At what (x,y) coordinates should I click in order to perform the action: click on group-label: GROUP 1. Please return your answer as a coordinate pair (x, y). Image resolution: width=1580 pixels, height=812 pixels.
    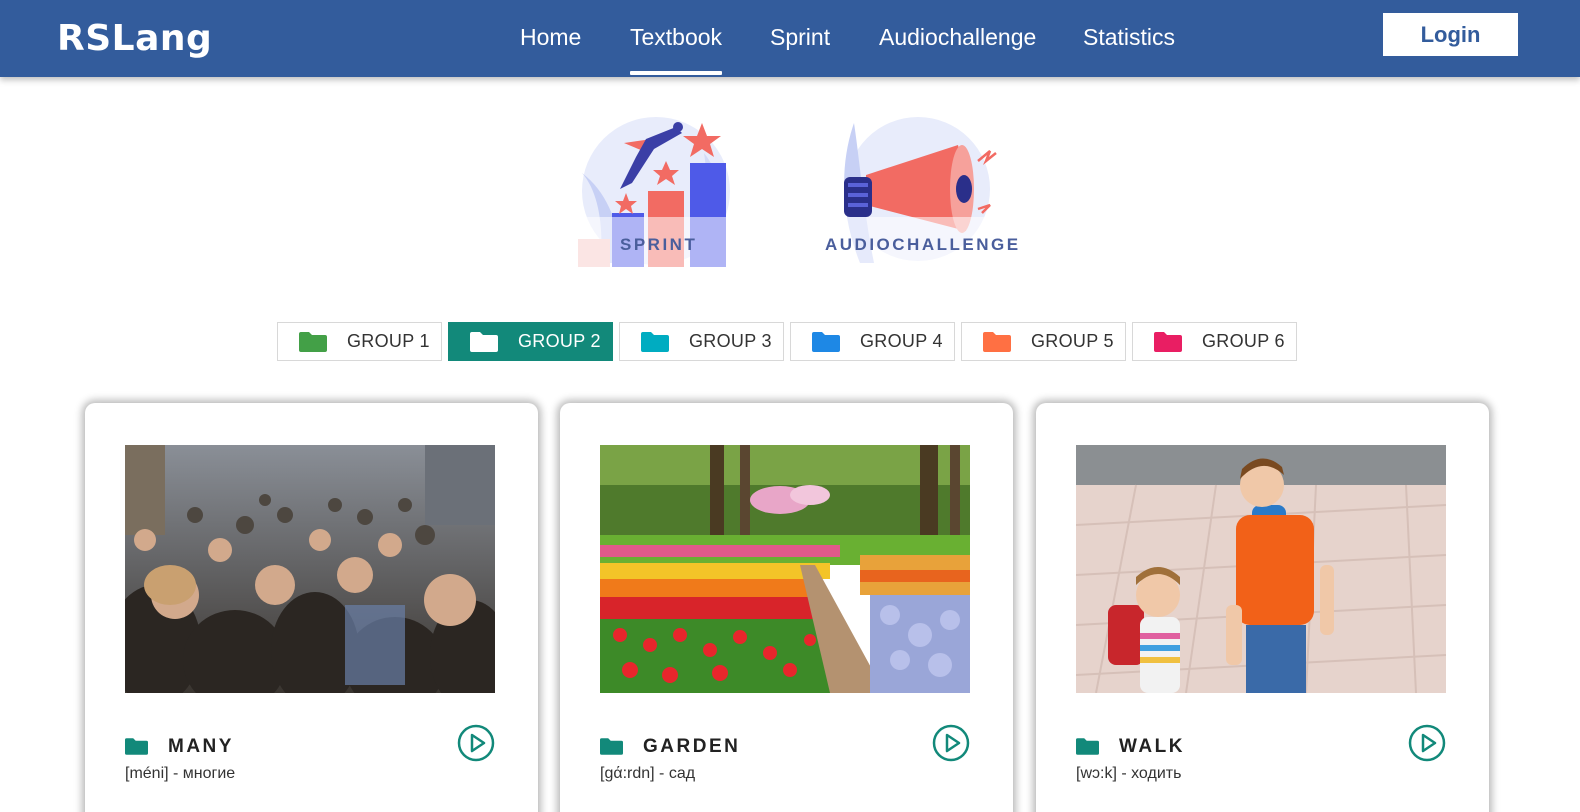
    Looking at the image, I should click on (388, 341).